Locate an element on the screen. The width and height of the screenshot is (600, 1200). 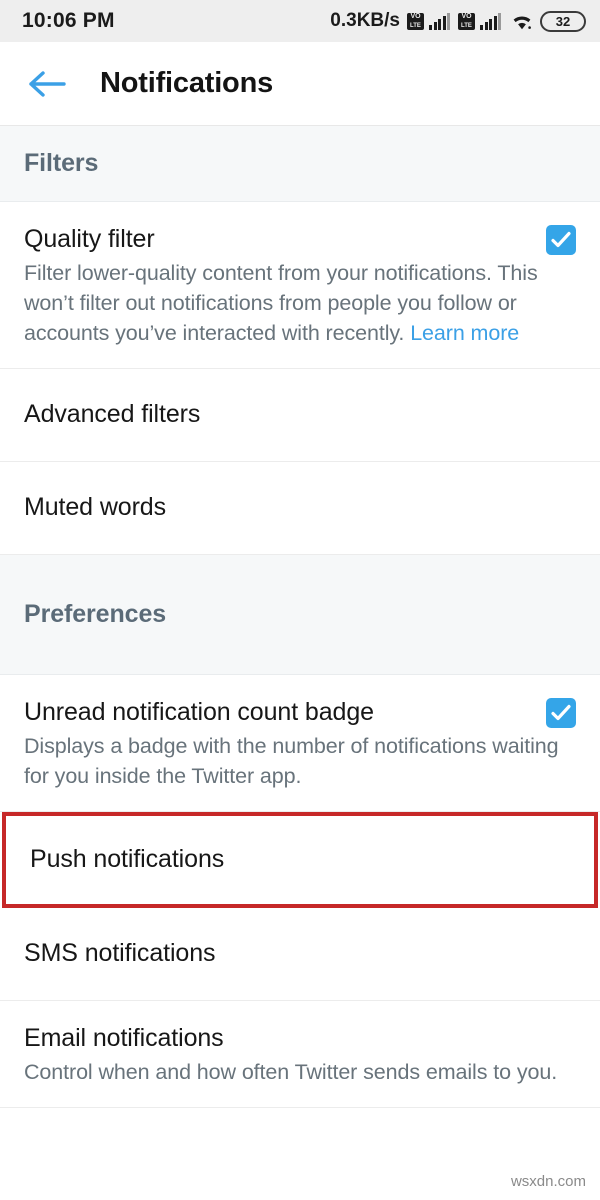
row-title-push-notifications: Push notifications is located at coordinates (127, 859).